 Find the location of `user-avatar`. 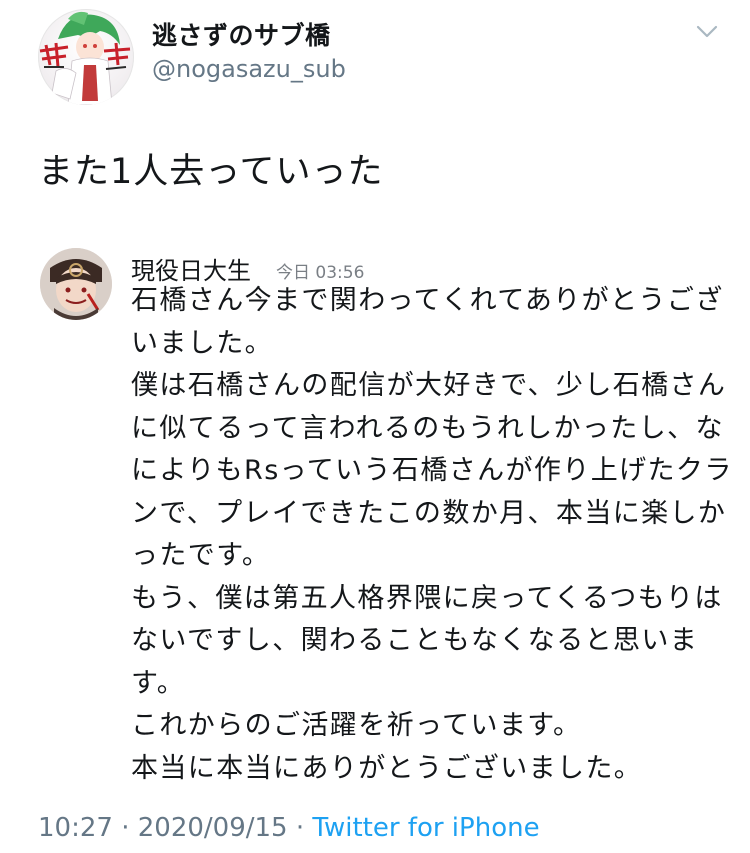

user-avatar is located at coordinates (86, 57).